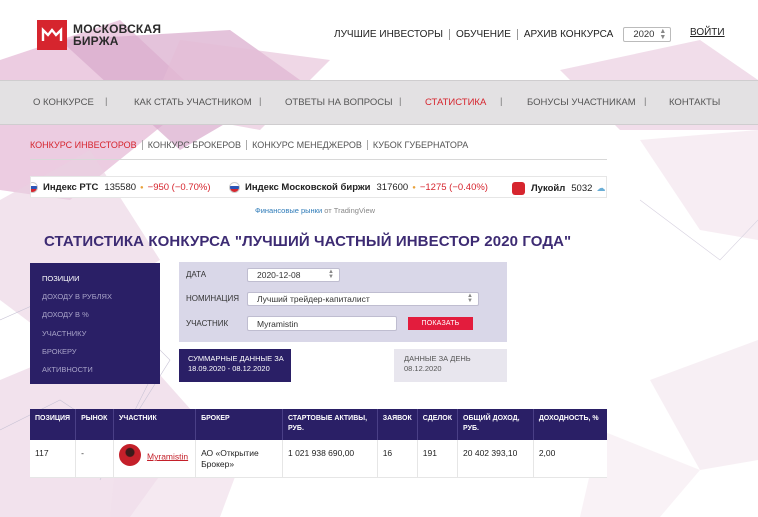 The width and height of the screenshot is (758, 517). What do you see at coordinates (101, 300) in the screenshot?
I see `side-item-income-rub: ДОХОДУ В РУБЛЯХ` at bounding box center [101, 300].